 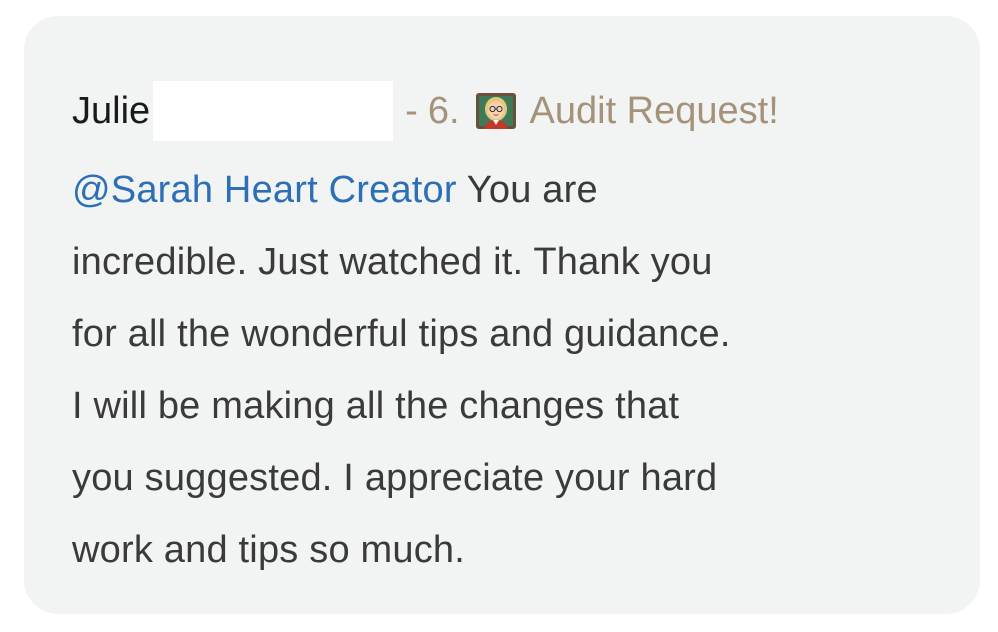 I want to click on teacher-emoji-icon, so click(x=496, y=111).